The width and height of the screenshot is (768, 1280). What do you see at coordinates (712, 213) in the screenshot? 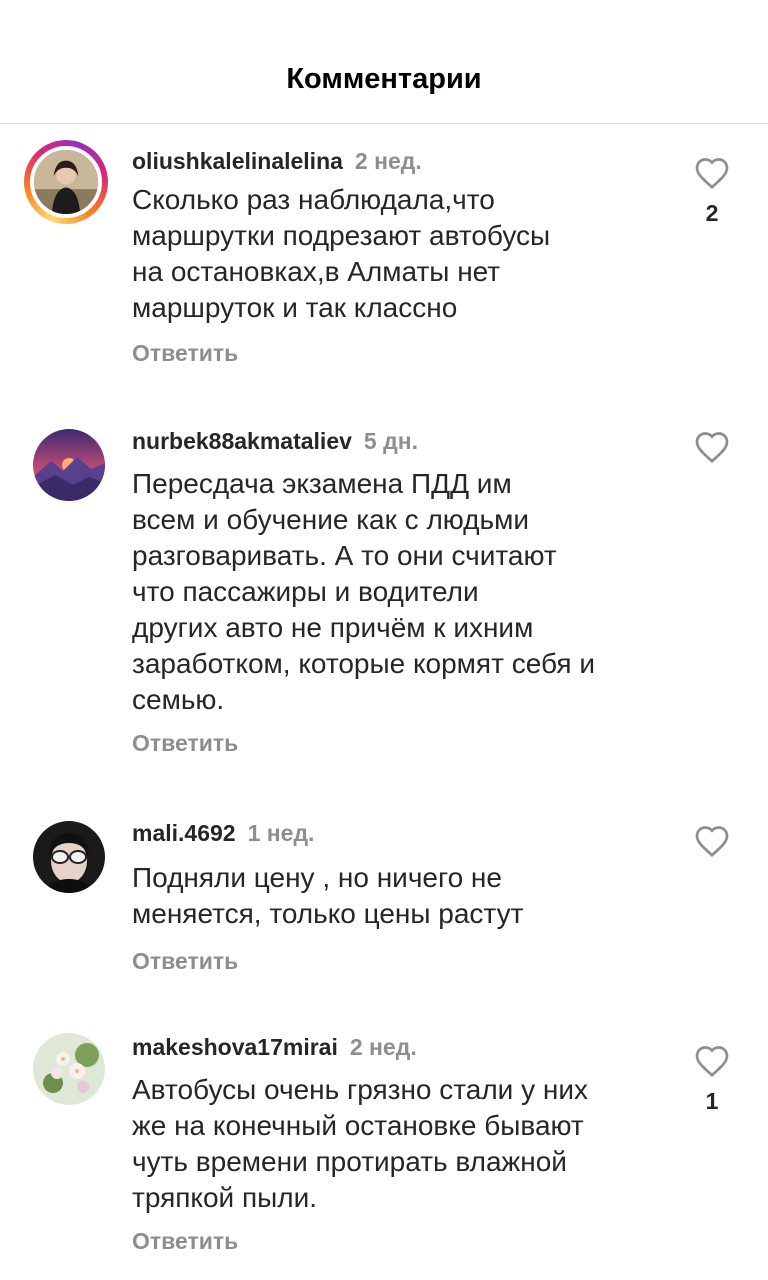
I see `like-count: 2` at bounding box center [712, 213].